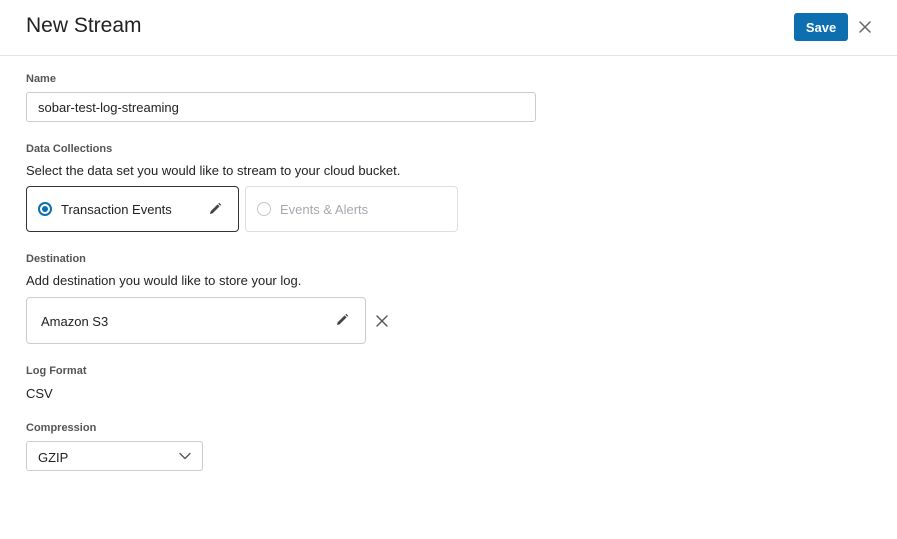 This screenshot has height=539, width=897. Describe the element at coordinates (116, 209) in the screenshot. I see `option-label: Transaction Events` at that location.